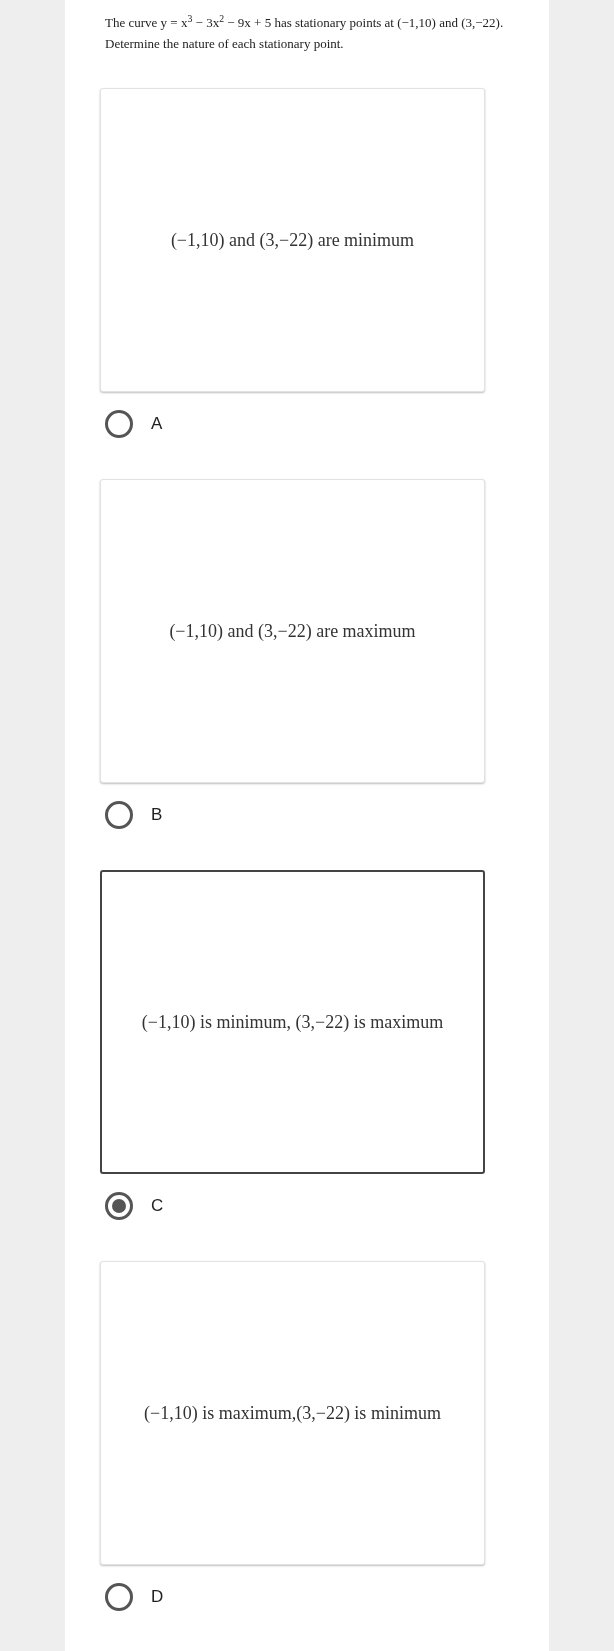 Image resolution: width=614 pixels, height=1651 pixels. What do you see at coordinates (157, 815) in the screenshot?
I see `option-label: B` at bounding box center [157, 815].